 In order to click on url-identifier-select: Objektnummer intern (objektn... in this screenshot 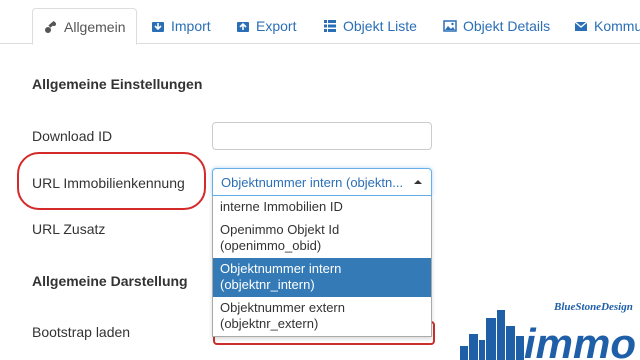, I will do `click(322, 182)`.